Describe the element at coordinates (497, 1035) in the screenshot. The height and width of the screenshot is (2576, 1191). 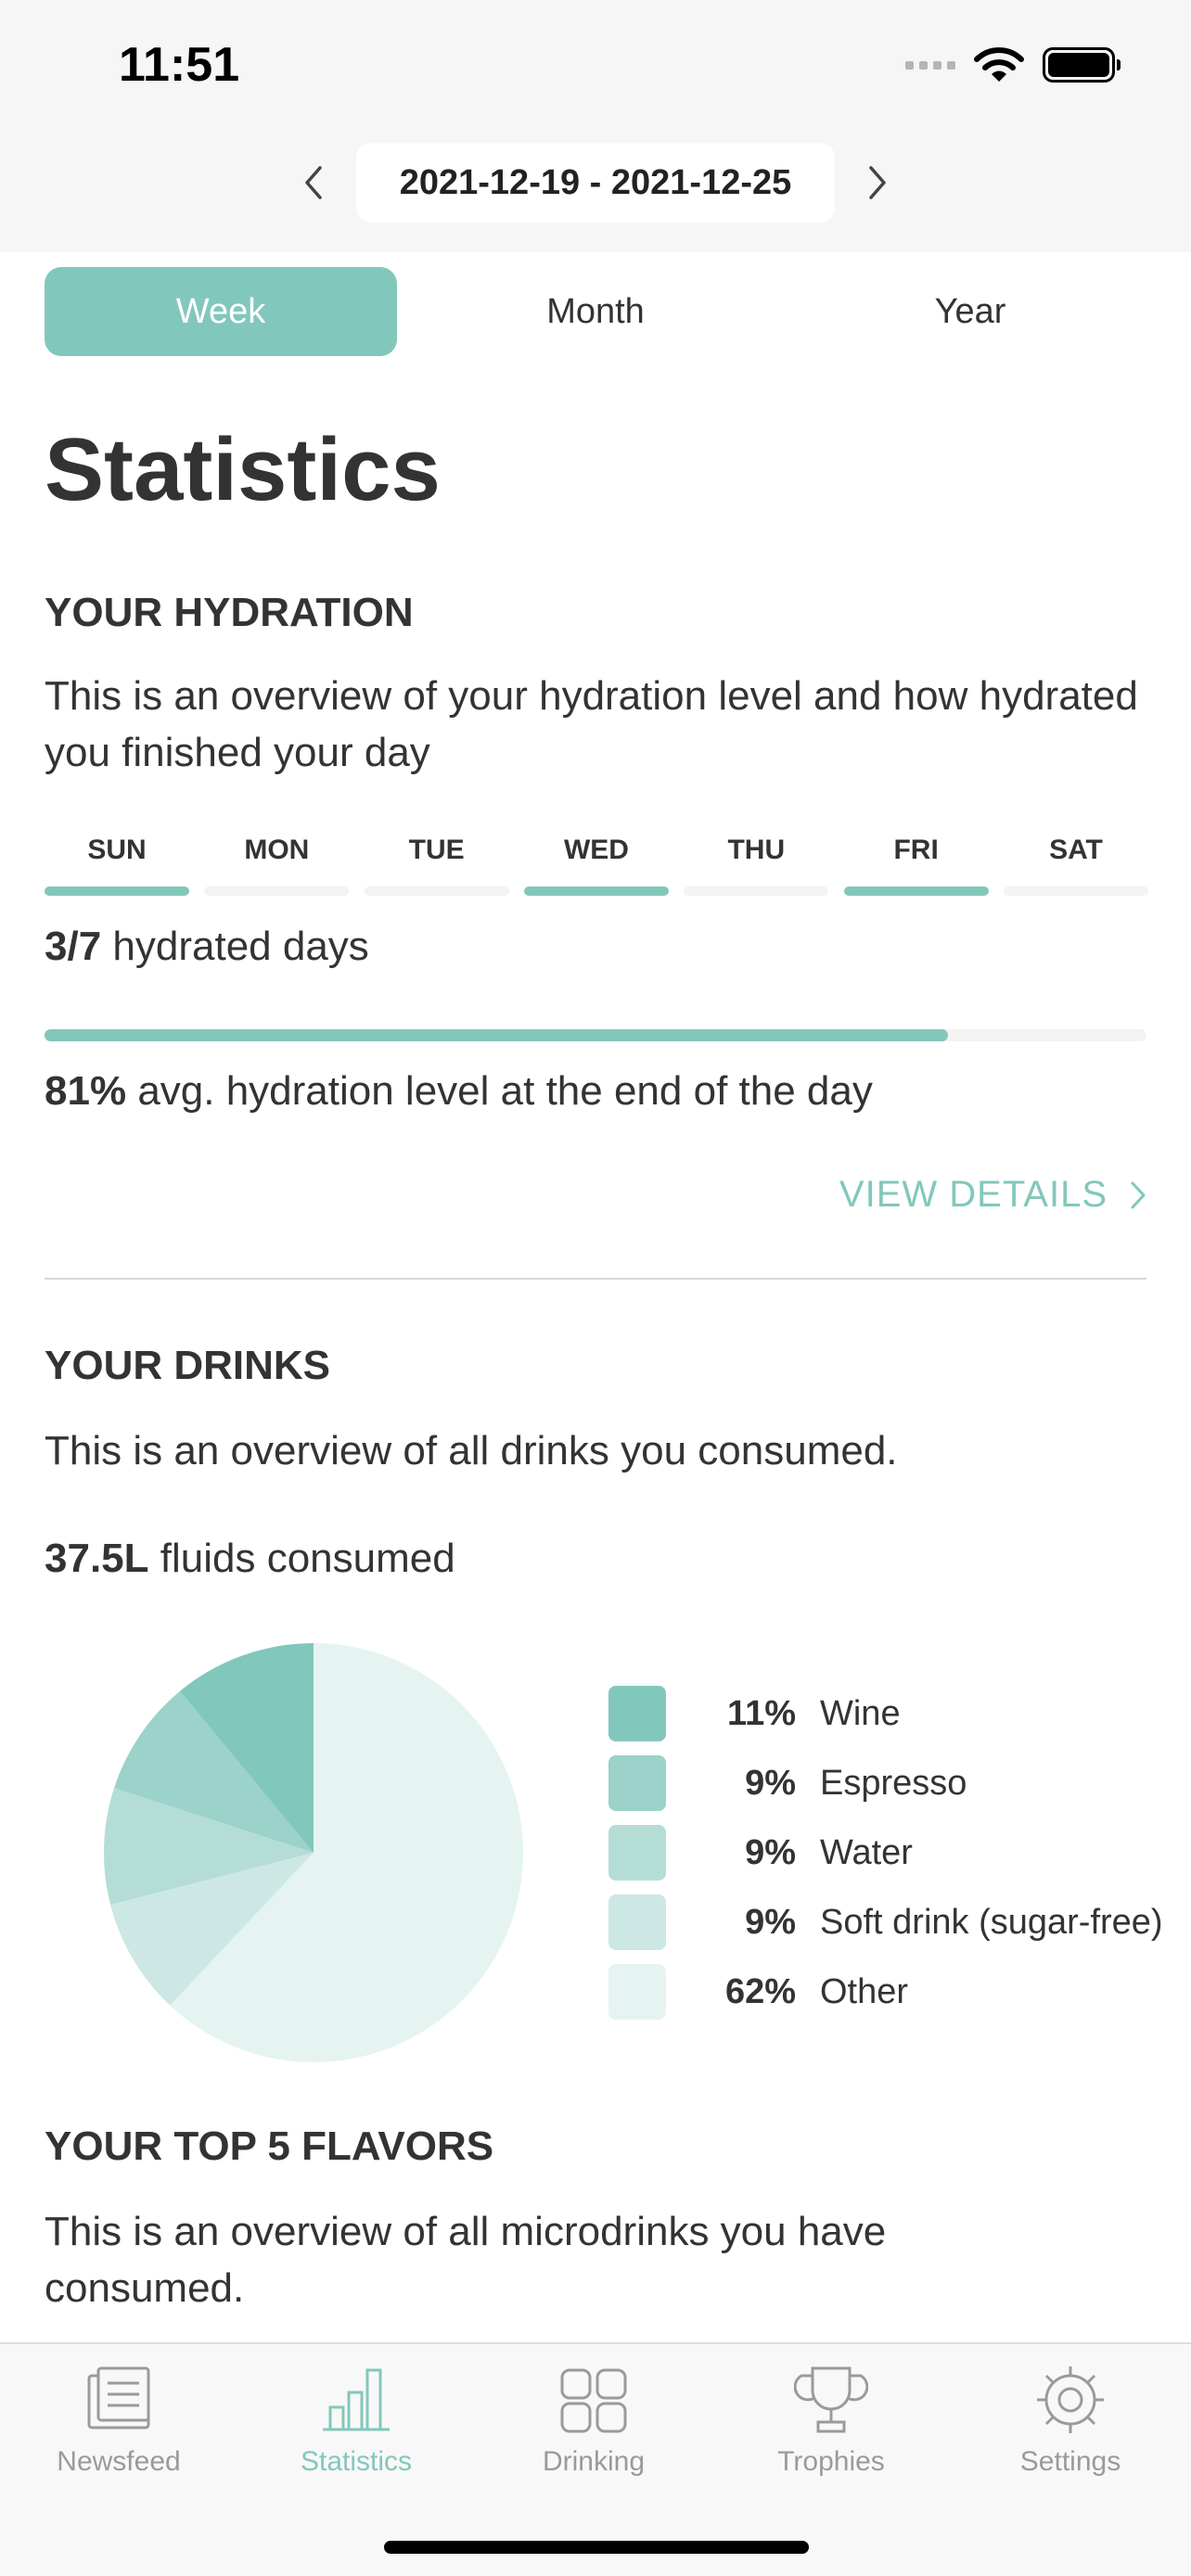
I see `hydration-level-progress-fill` at that location.